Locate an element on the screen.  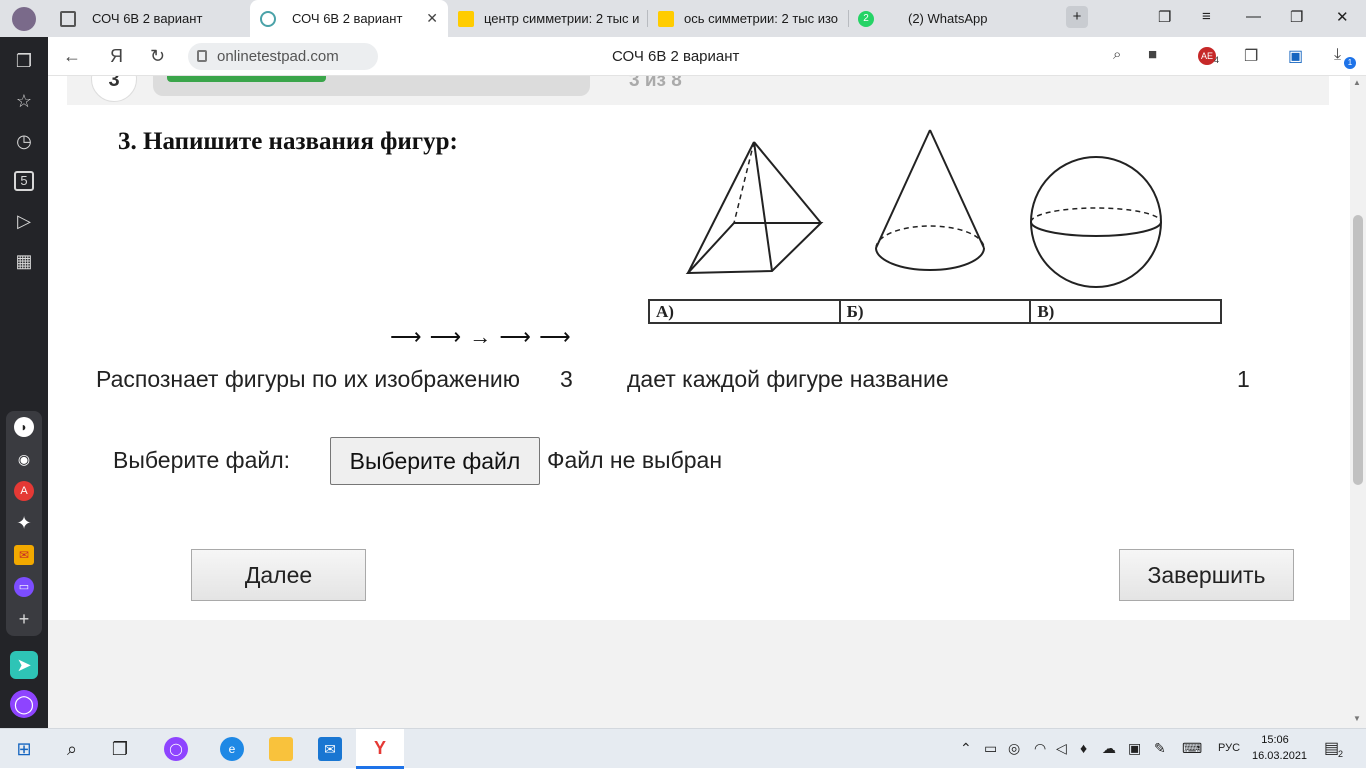
alice-voice-icon: ◯ is located at coordinates (24, 704).